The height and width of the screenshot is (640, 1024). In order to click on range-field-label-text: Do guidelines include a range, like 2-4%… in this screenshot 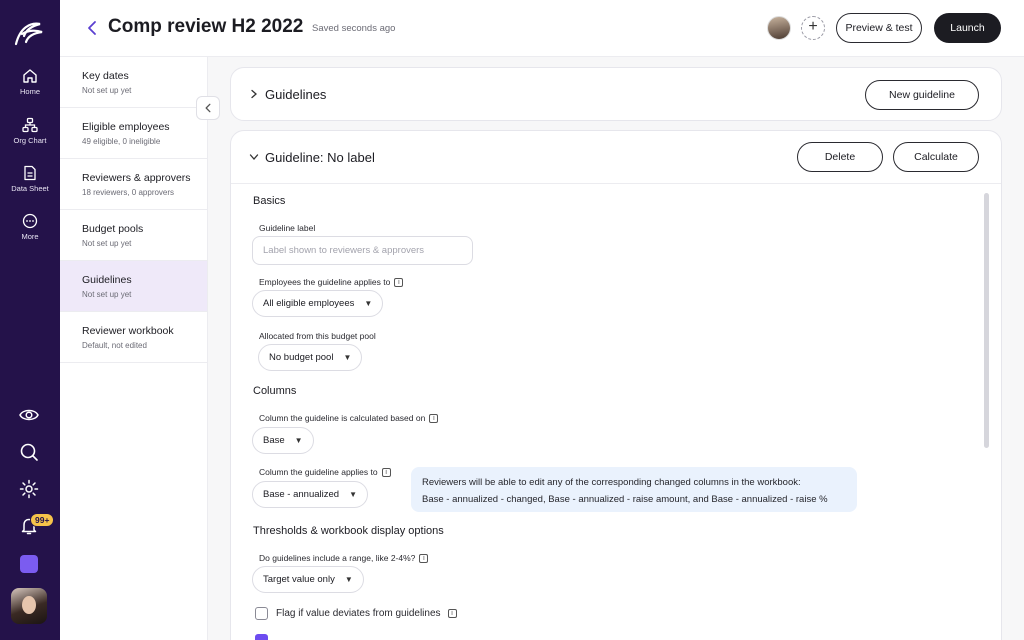, I will do `click(337, 558)`.